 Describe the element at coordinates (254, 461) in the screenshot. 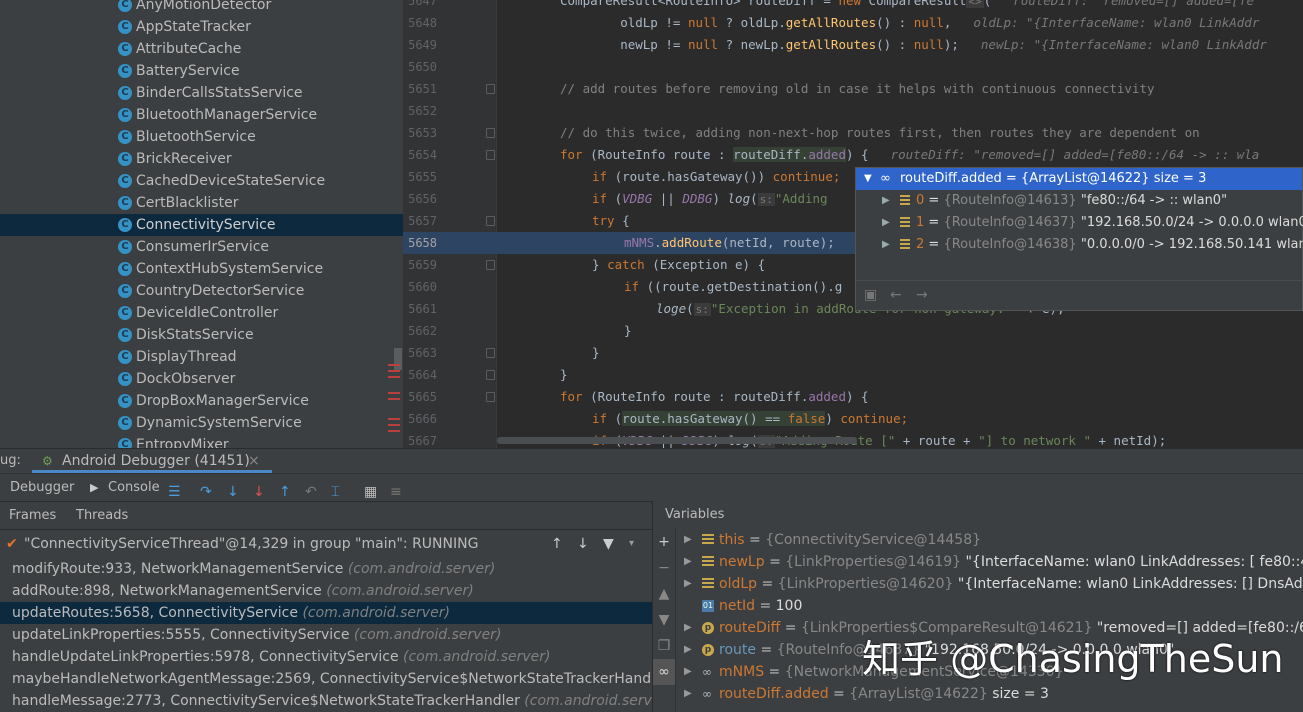

I see `close-icon: ×` at that location.